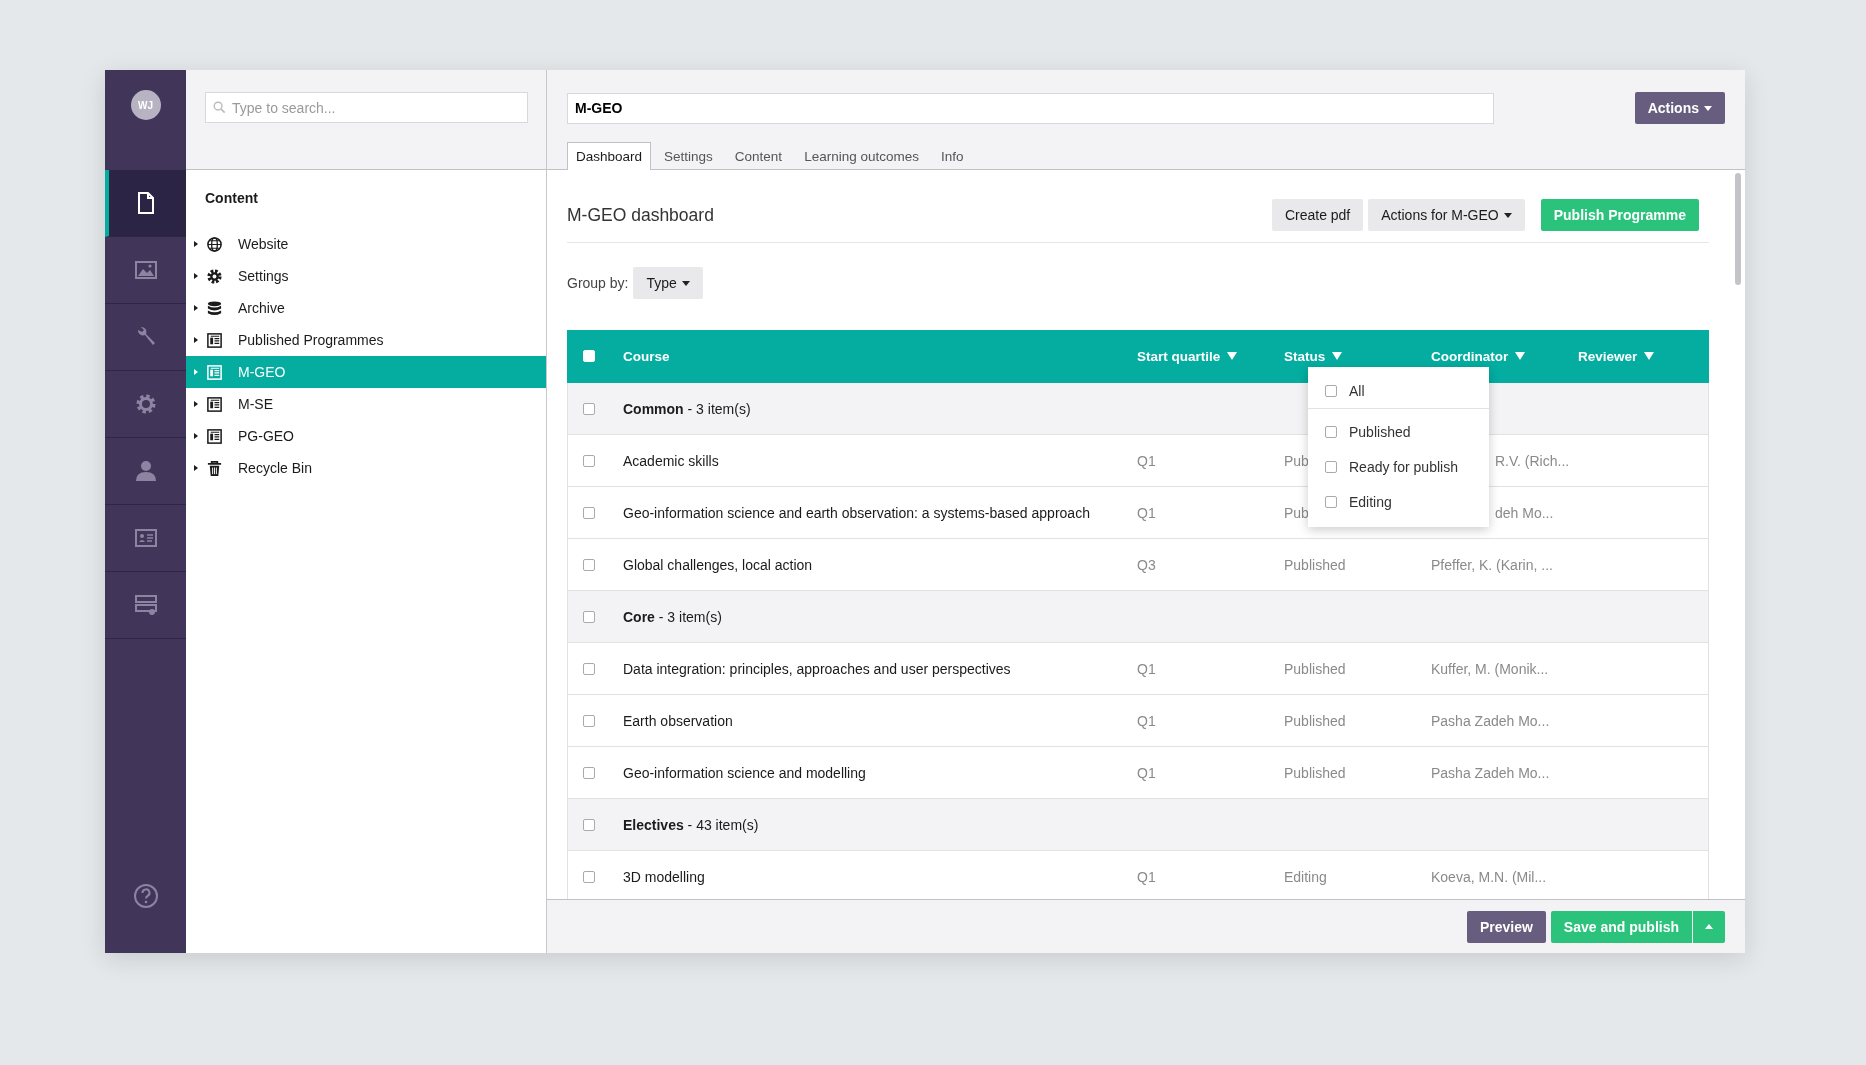 This screenshot has height=1065, width=1866. I want to click on course-name: 3D modelling, so click(664, 876).